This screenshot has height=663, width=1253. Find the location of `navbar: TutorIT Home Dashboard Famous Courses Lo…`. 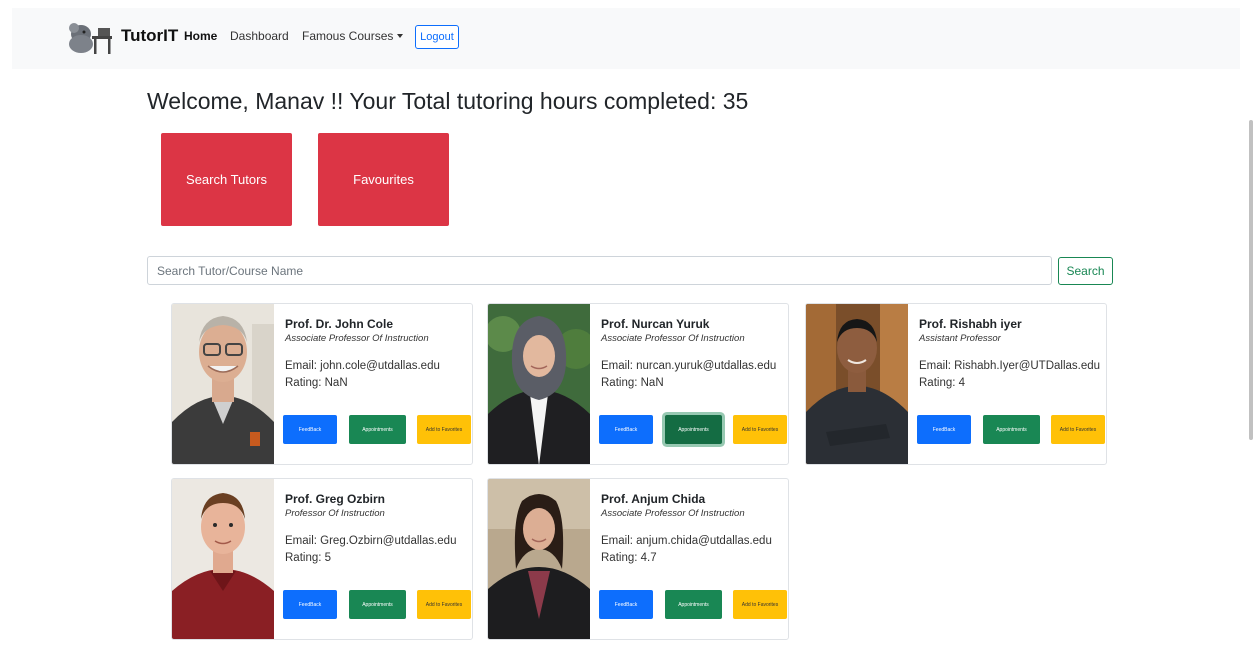

navbar: TutorIT Home Dashboard Famous Courses Lo… is located at coordinates (626, 38).